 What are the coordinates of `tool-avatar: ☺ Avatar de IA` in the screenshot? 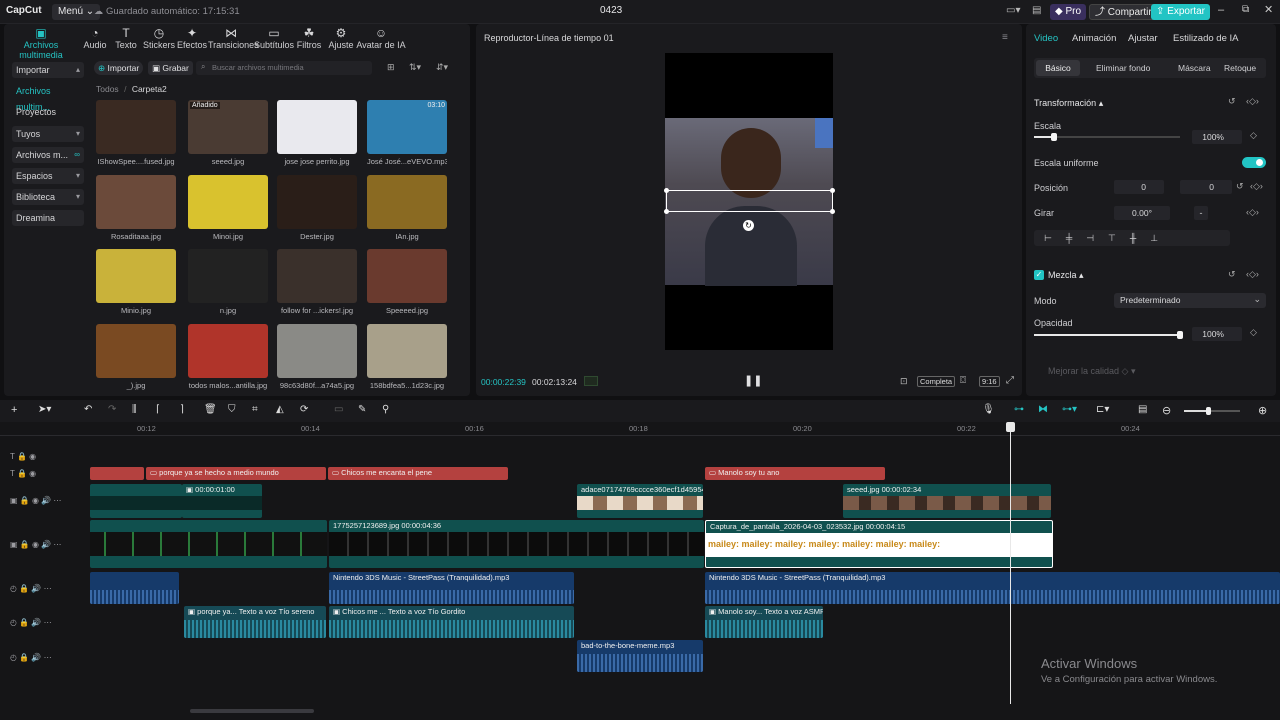 It's located at (381, 39).